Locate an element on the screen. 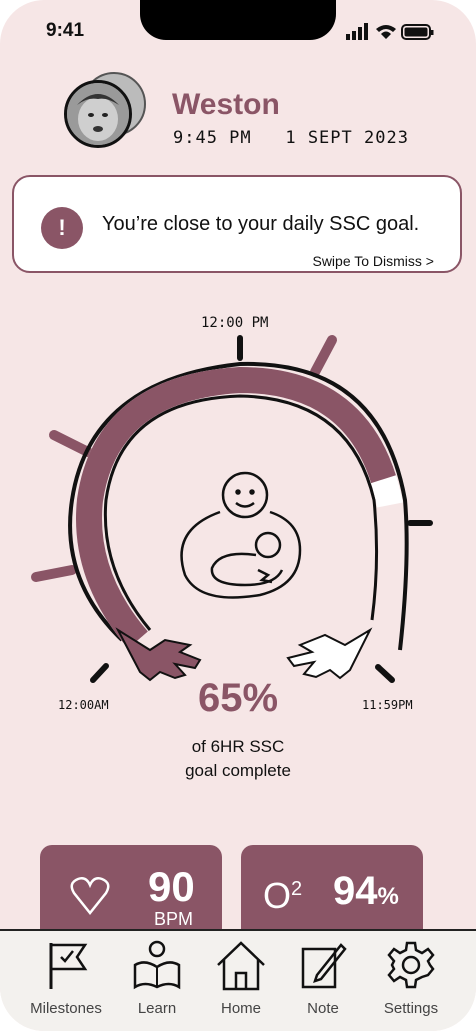 This screenshot has height=1031, width=476. avatar is located at coordinates (98, 114).